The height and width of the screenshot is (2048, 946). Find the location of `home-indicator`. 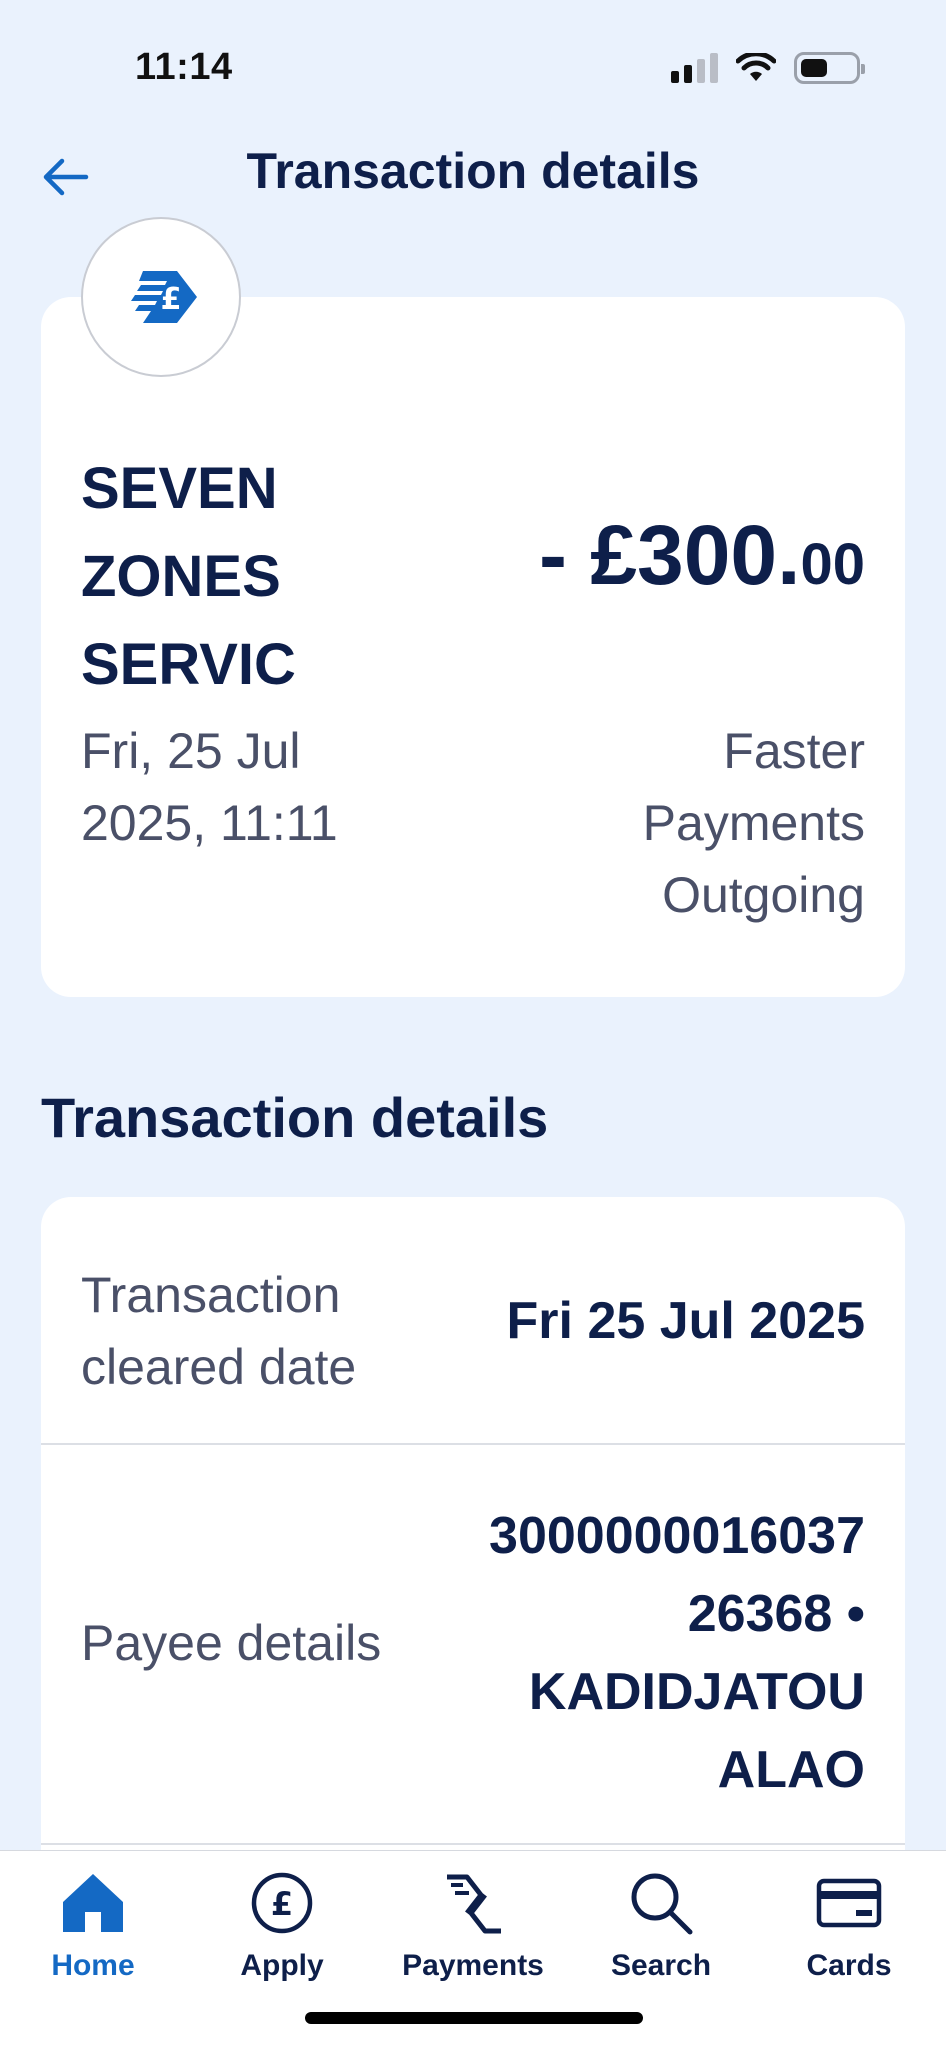

home-indicator is located at coordinates (474, 2018).